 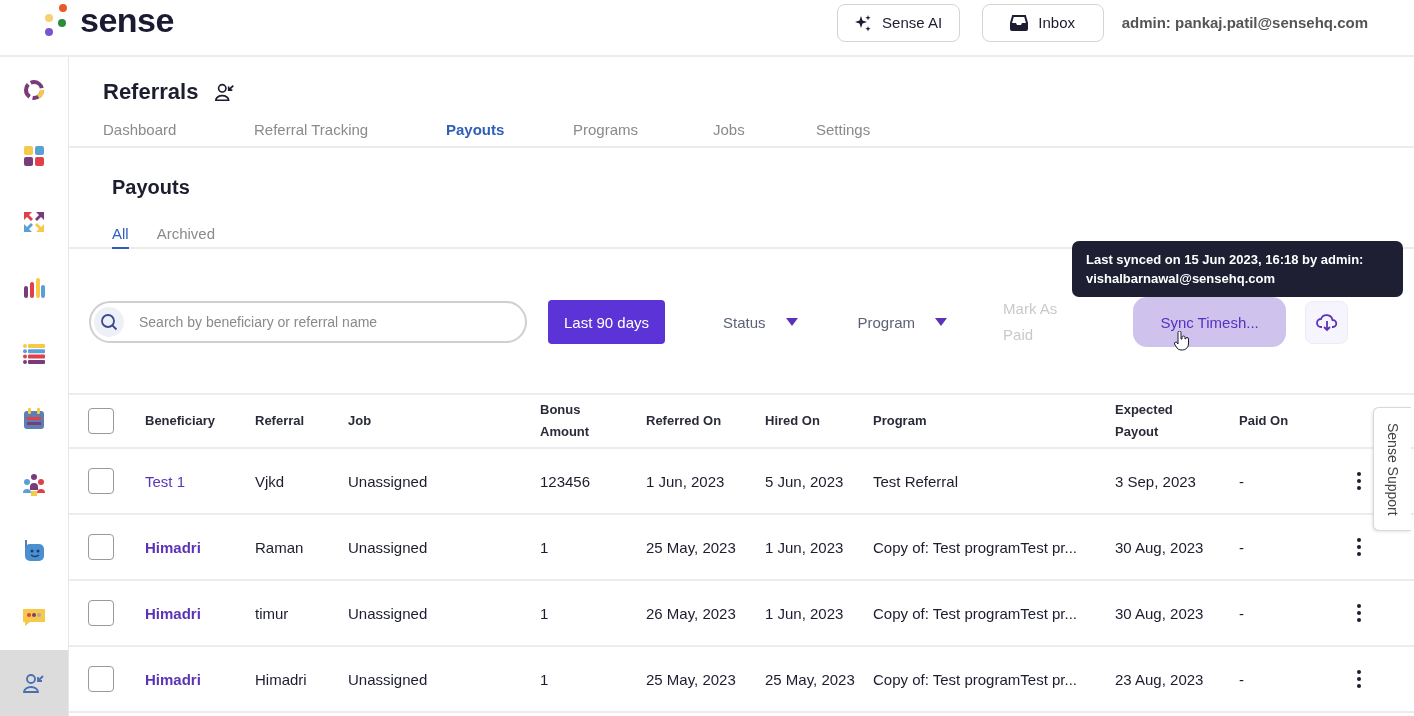 I want to click on column-header: Job, so click(x=360, y=421).